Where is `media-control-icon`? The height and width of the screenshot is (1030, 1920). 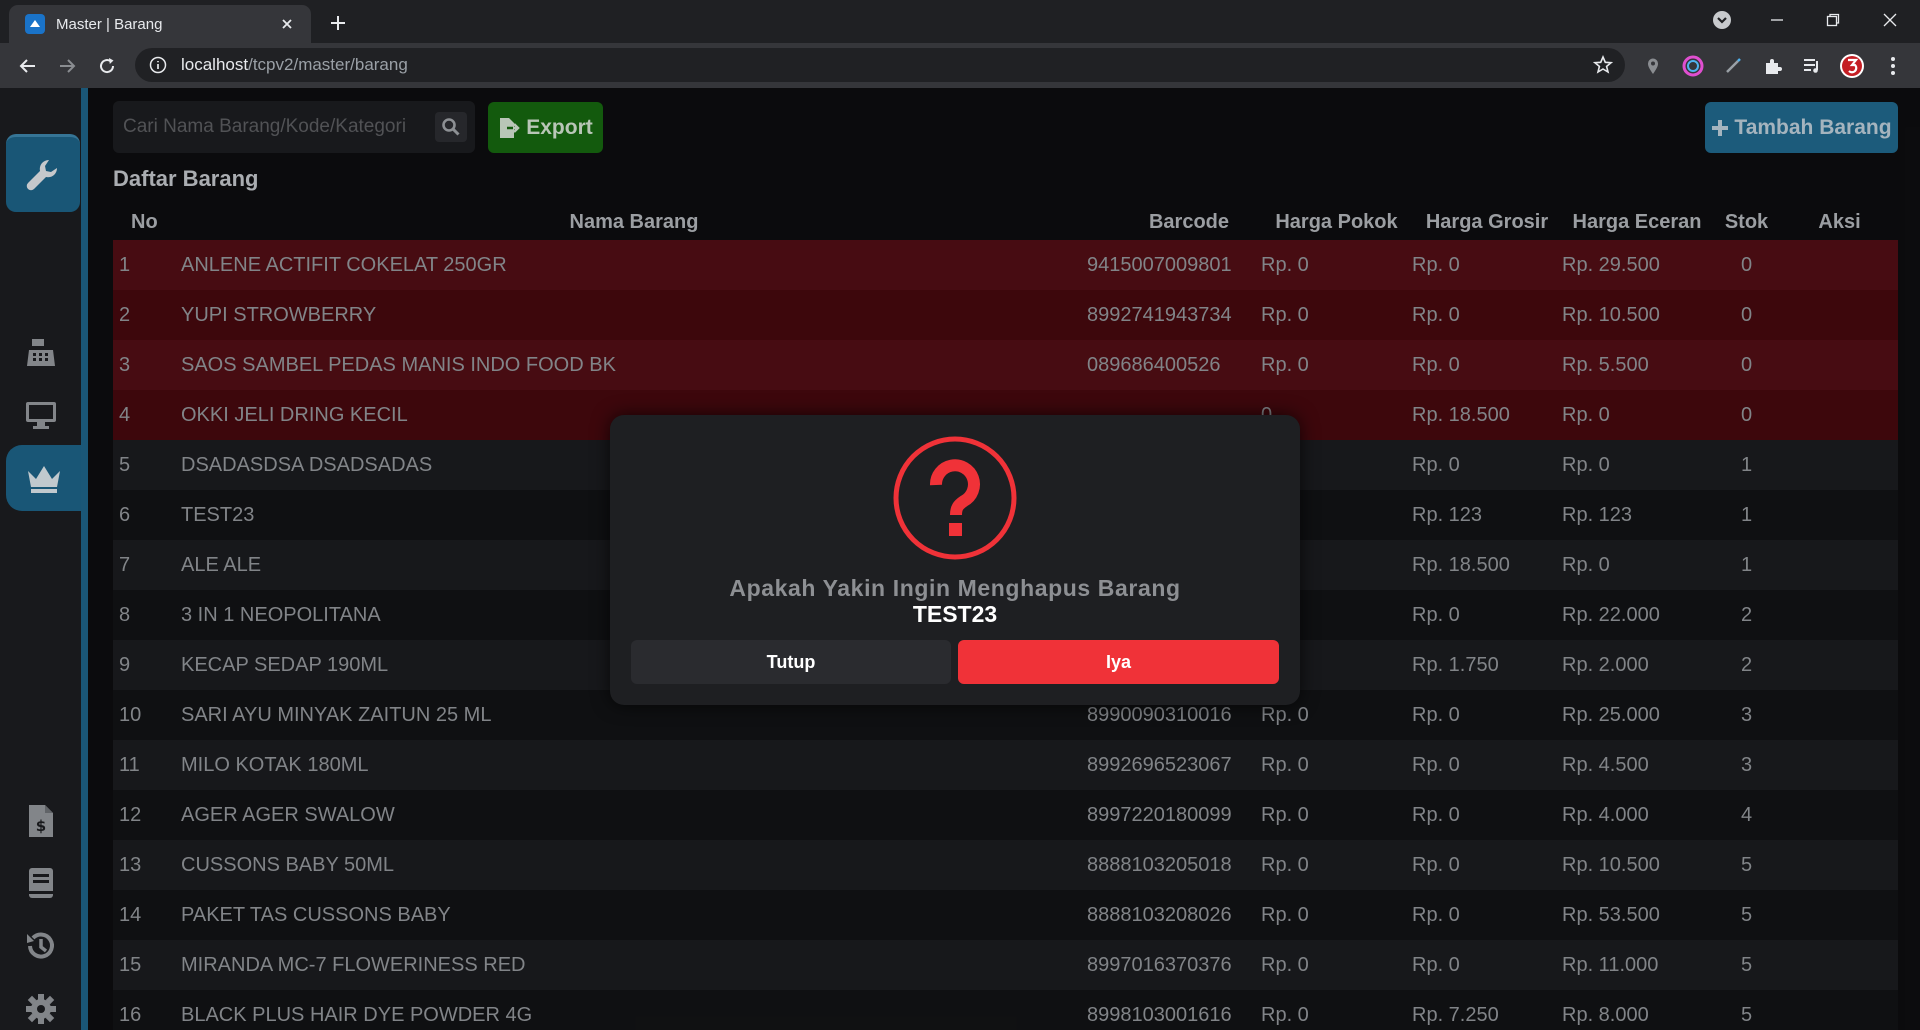
media-control-icon is located at coordinates (1812, 66).